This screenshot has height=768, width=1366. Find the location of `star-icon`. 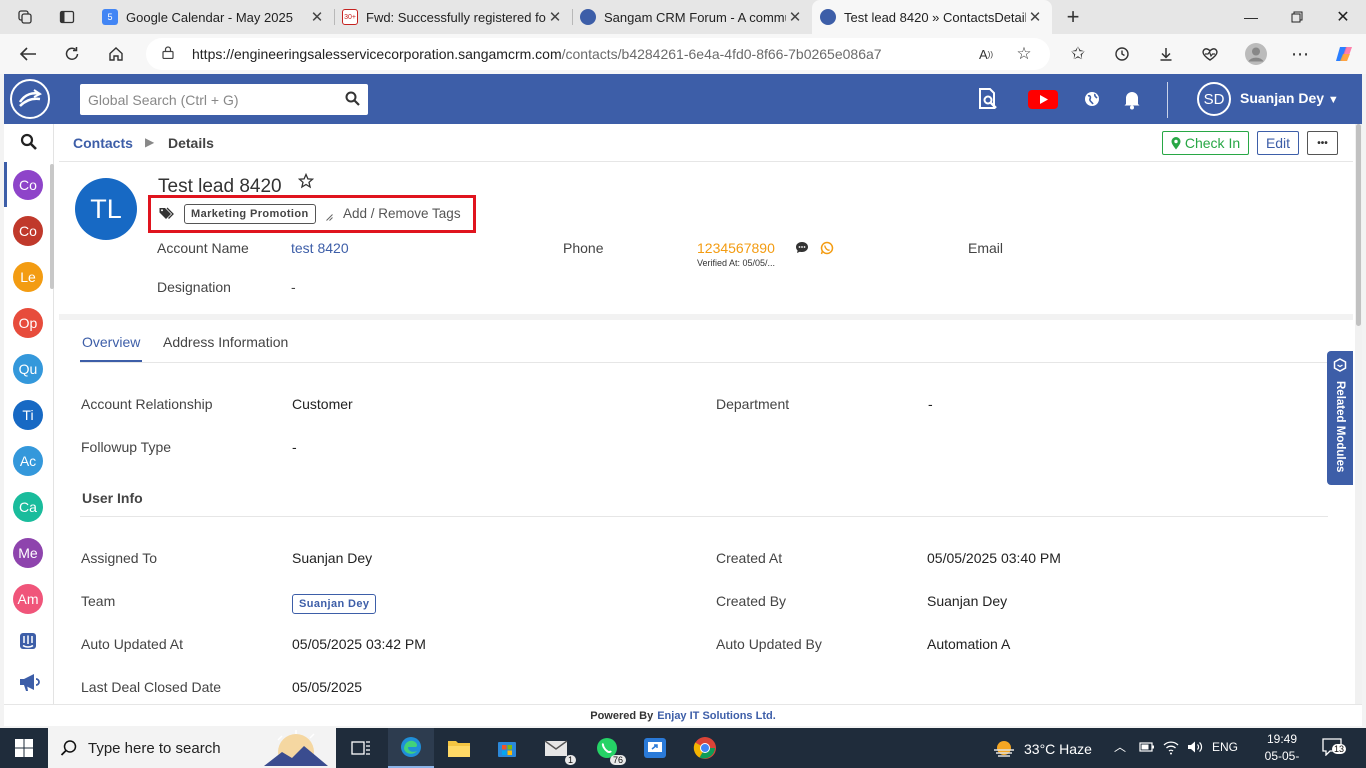

star-icon is located at coordinates (306, 181).